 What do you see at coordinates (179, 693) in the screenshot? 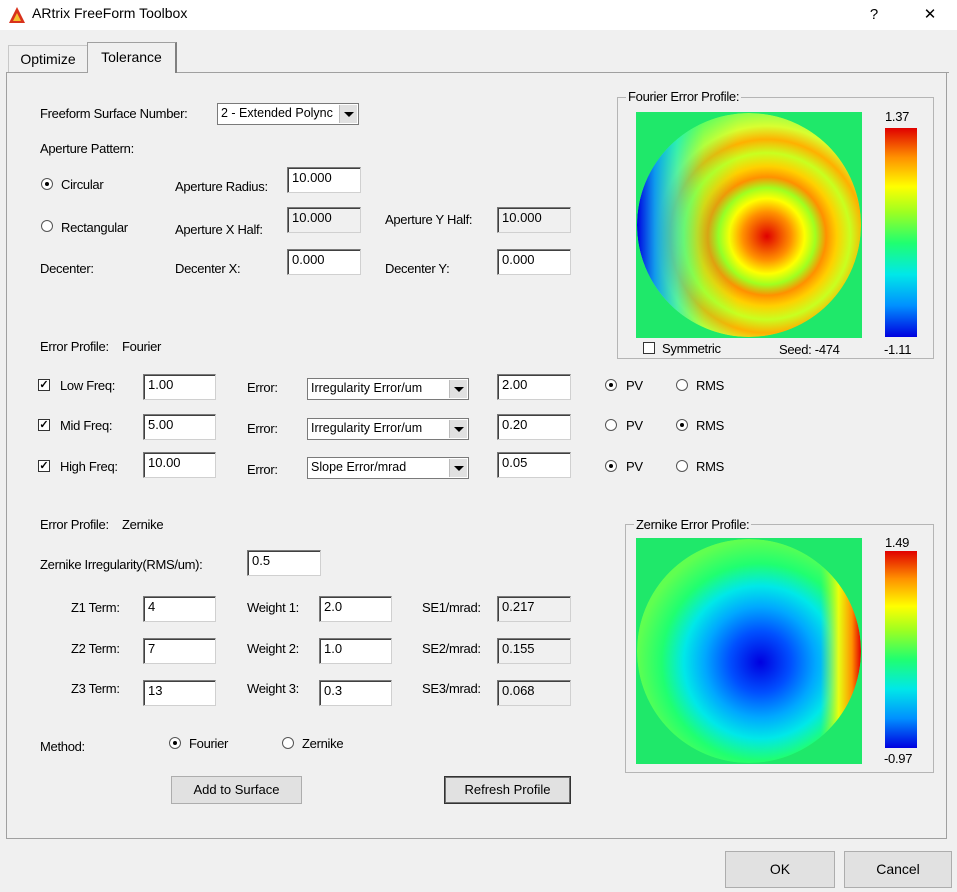
I see `z3-term-input: 13` at bounding box center [179, 693].